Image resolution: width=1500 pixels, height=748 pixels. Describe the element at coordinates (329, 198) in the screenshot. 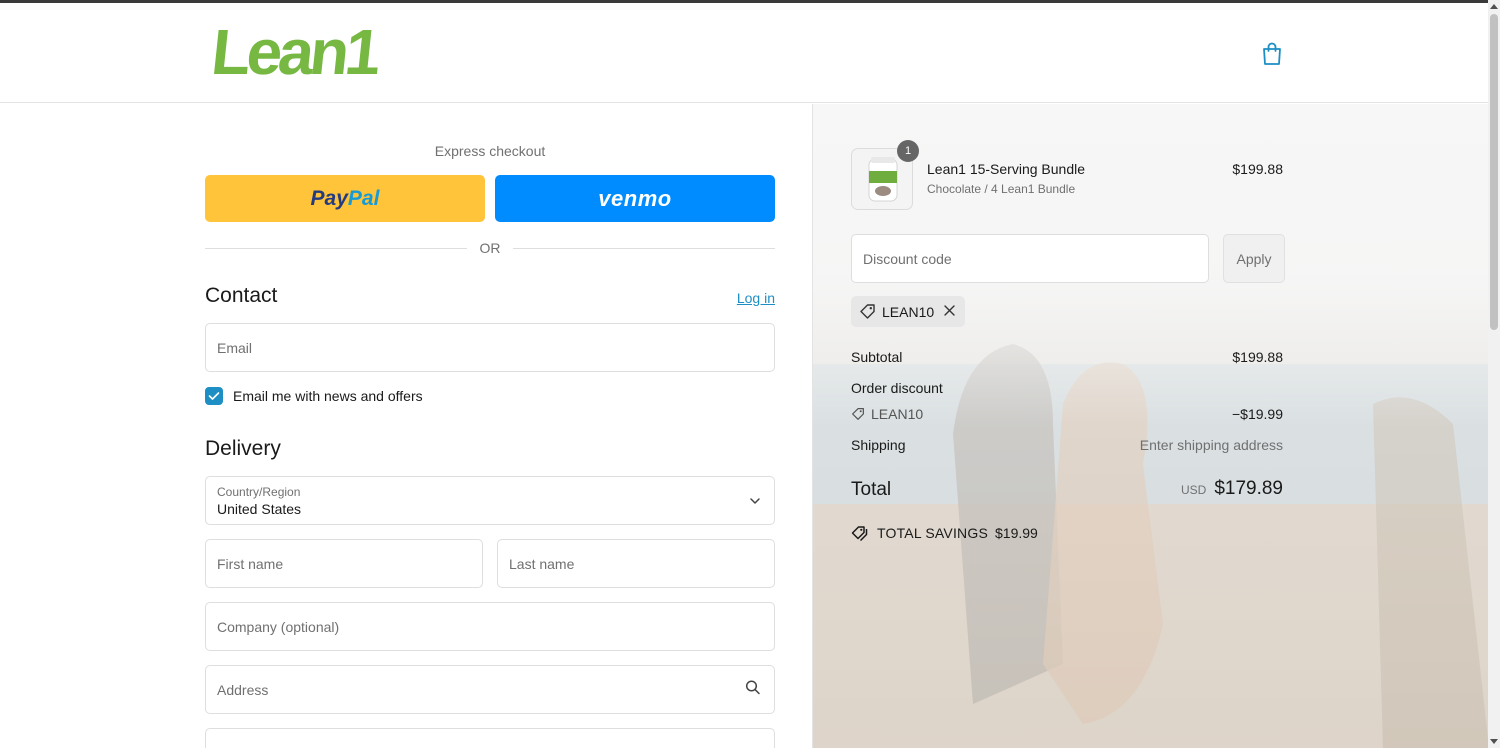

I see `paypal-logo-pay: Pay` at that location.